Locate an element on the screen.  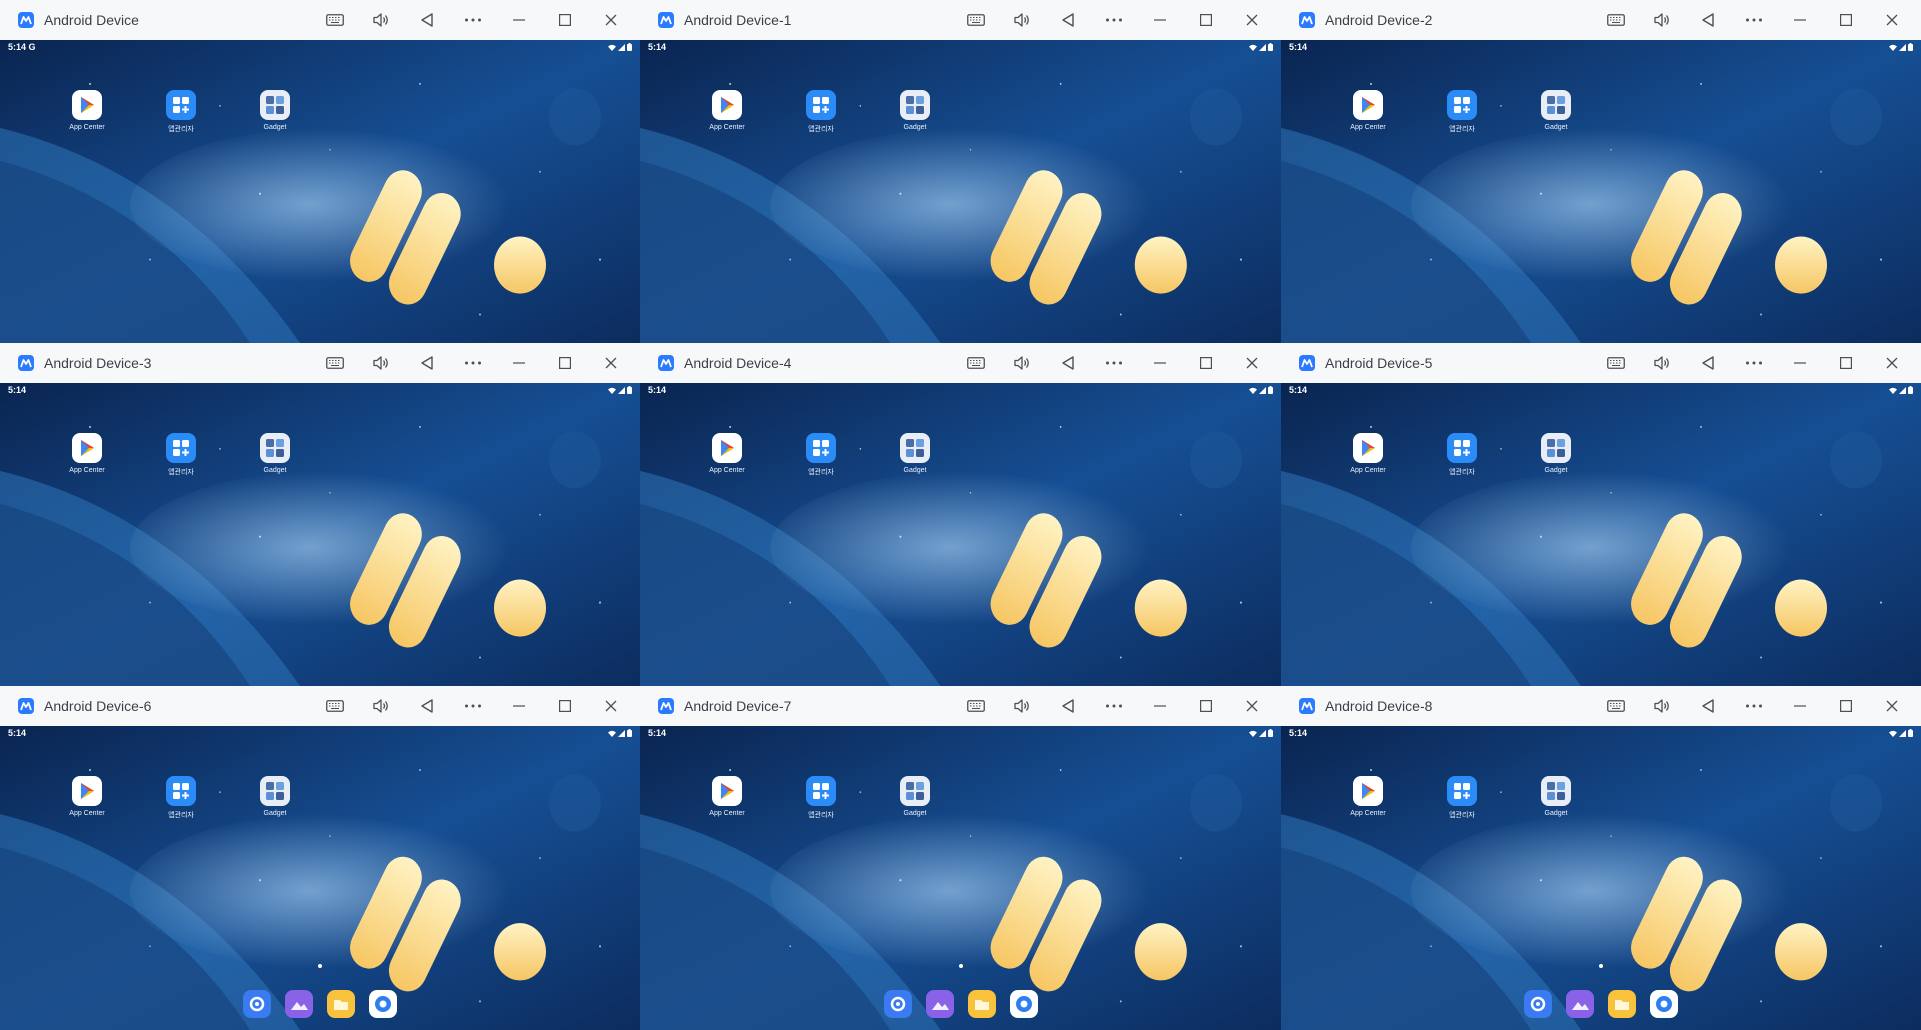
window-titlebar: Android Device-4 is located at coordinates (960, 363).